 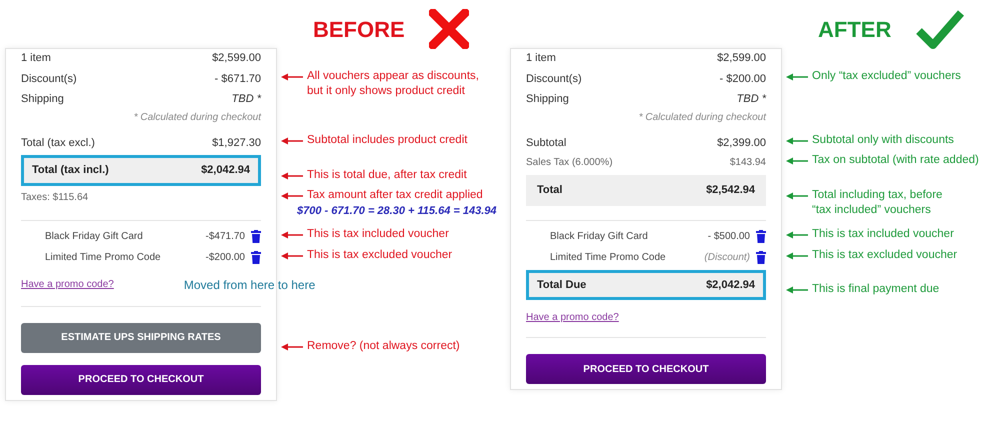 I want to click on section-heading: AFTER, so click(x=855, y=30).